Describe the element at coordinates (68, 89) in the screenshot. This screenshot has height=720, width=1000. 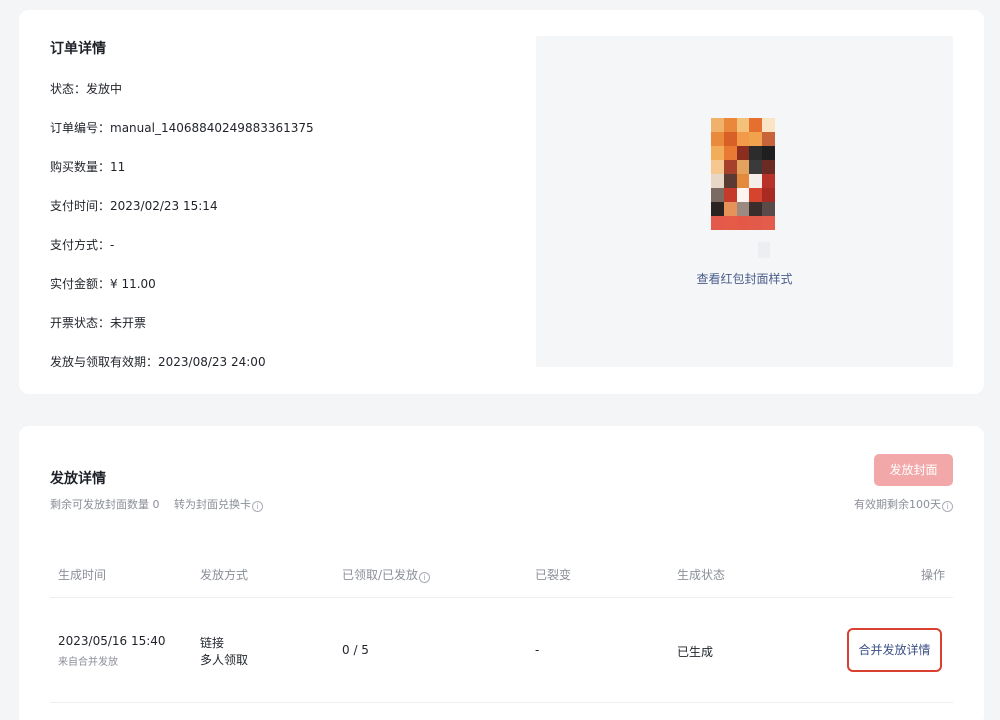
I see `order-status-label: 状态：` at that location.